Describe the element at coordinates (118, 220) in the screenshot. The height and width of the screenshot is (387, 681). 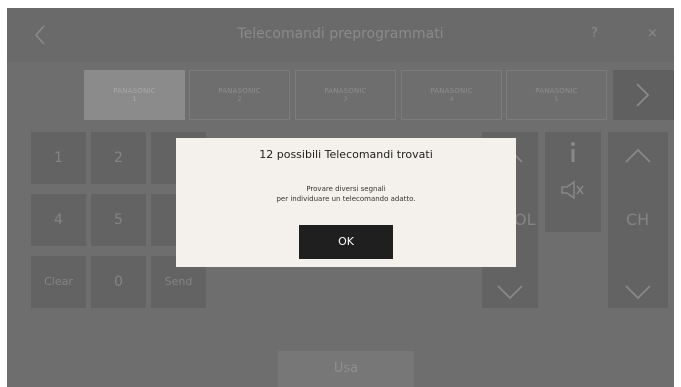
I see `key-5: 5` at that location.